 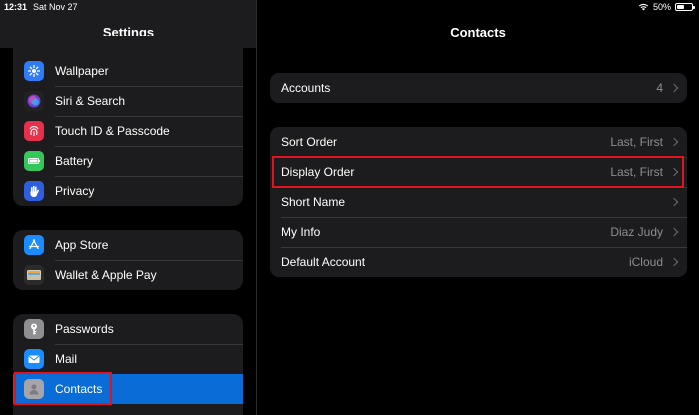 I want to click on sidebar-group-store: App Store Wallet & Apple Pay, so click(x=128, y=260).